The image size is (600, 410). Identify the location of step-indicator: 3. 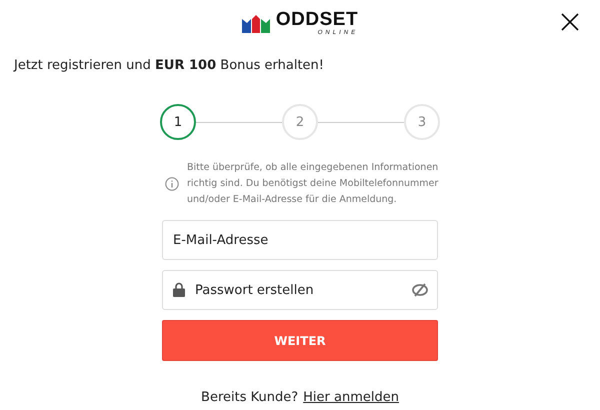
(422, 122).